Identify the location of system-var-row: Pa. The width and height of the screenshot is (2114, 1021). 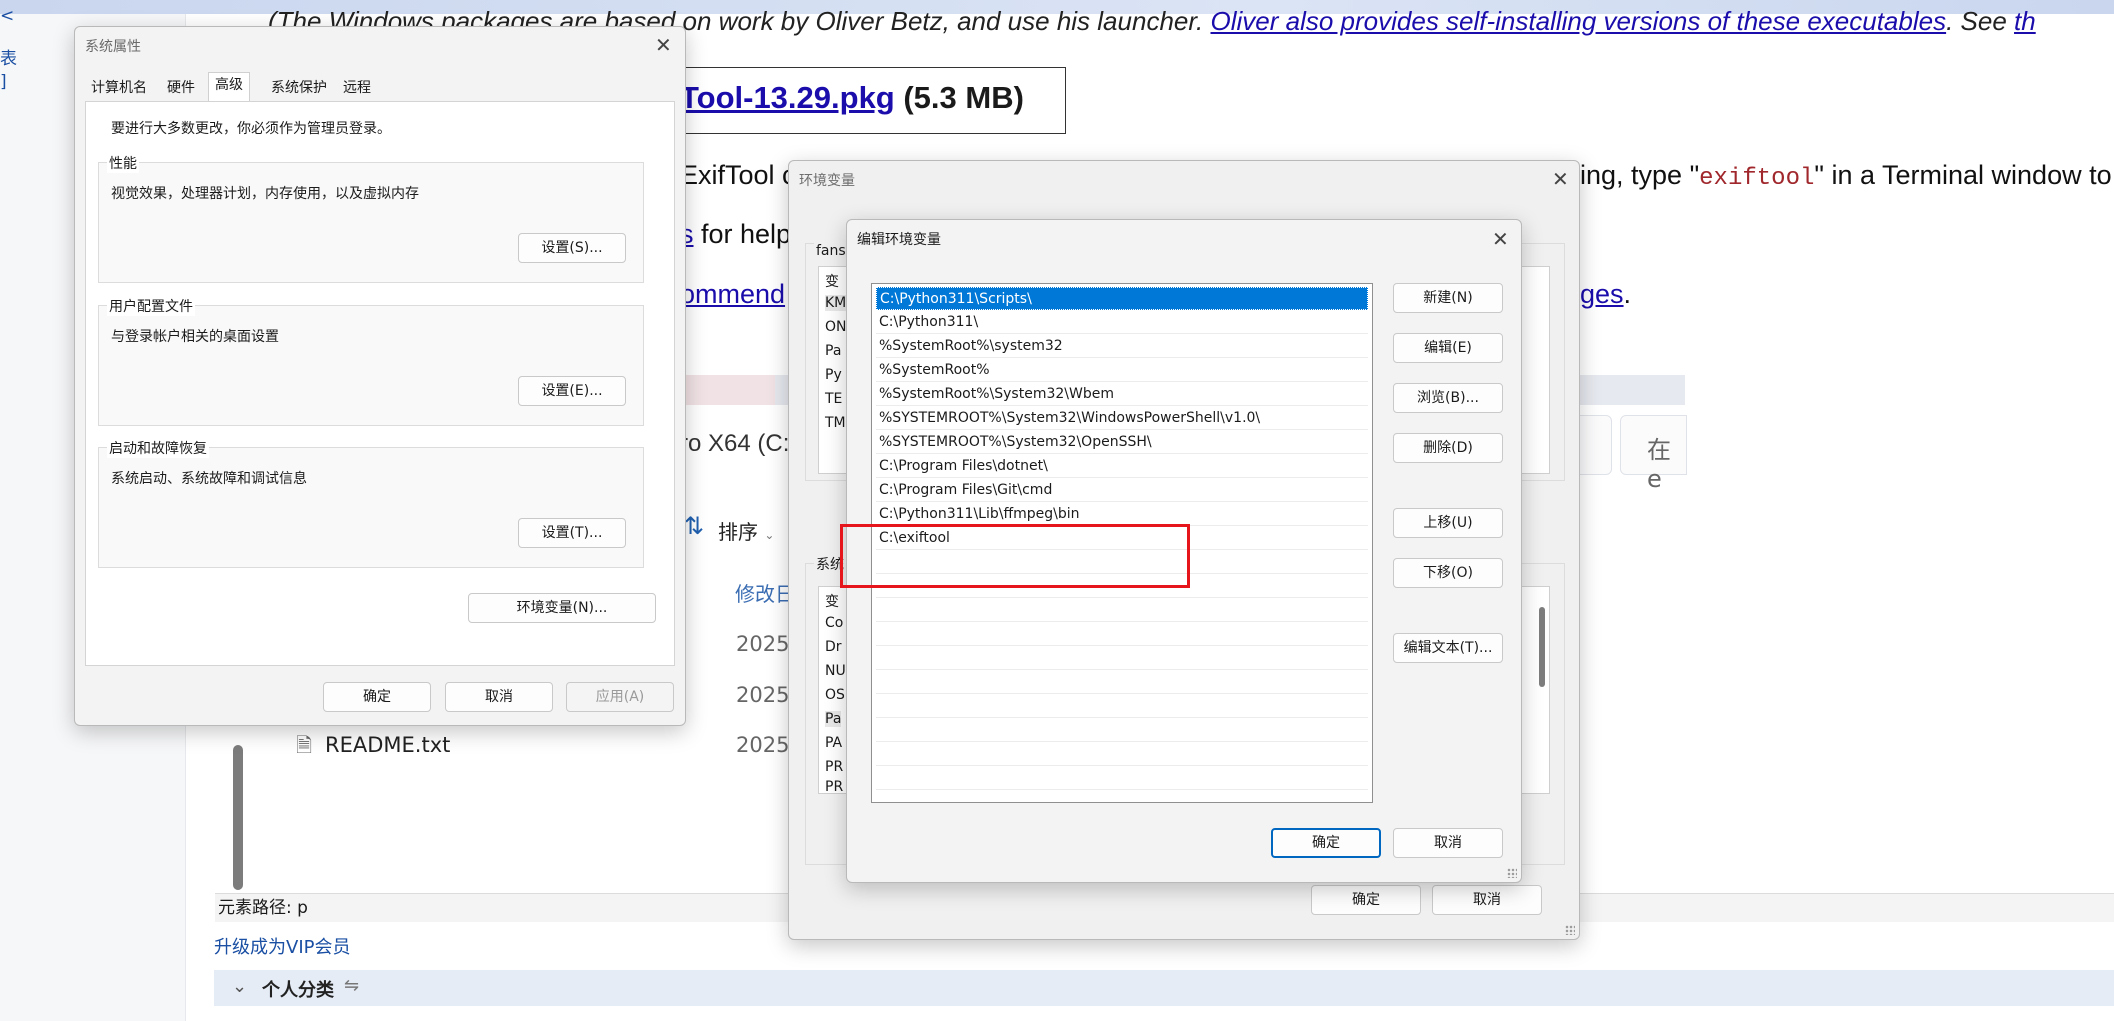
(833, 719).